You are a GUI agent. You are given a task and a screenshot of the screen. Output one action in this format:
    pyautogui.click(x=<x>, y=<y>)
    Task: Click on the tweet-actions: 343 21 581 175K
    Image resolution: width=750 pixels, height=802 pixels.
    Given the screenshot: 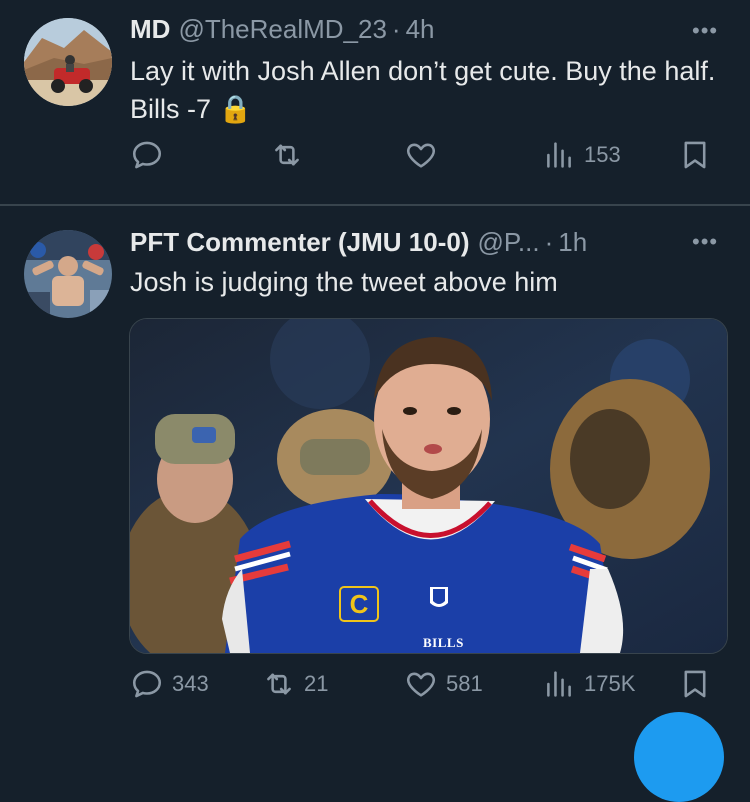 What is the action you would take?
    pyautogui.click(x=375, y=687)
    